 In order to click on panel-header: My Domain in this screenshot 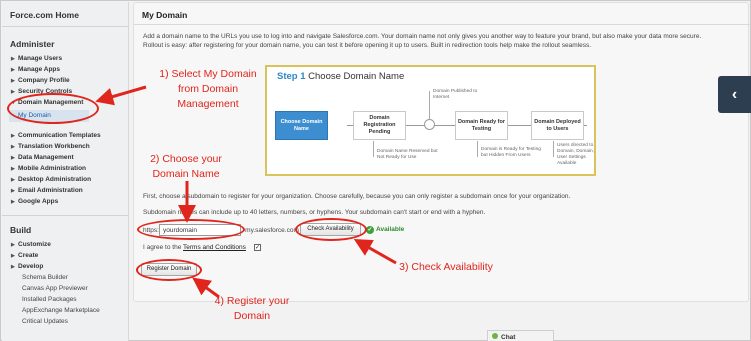, I will do `click(442, 14)`.